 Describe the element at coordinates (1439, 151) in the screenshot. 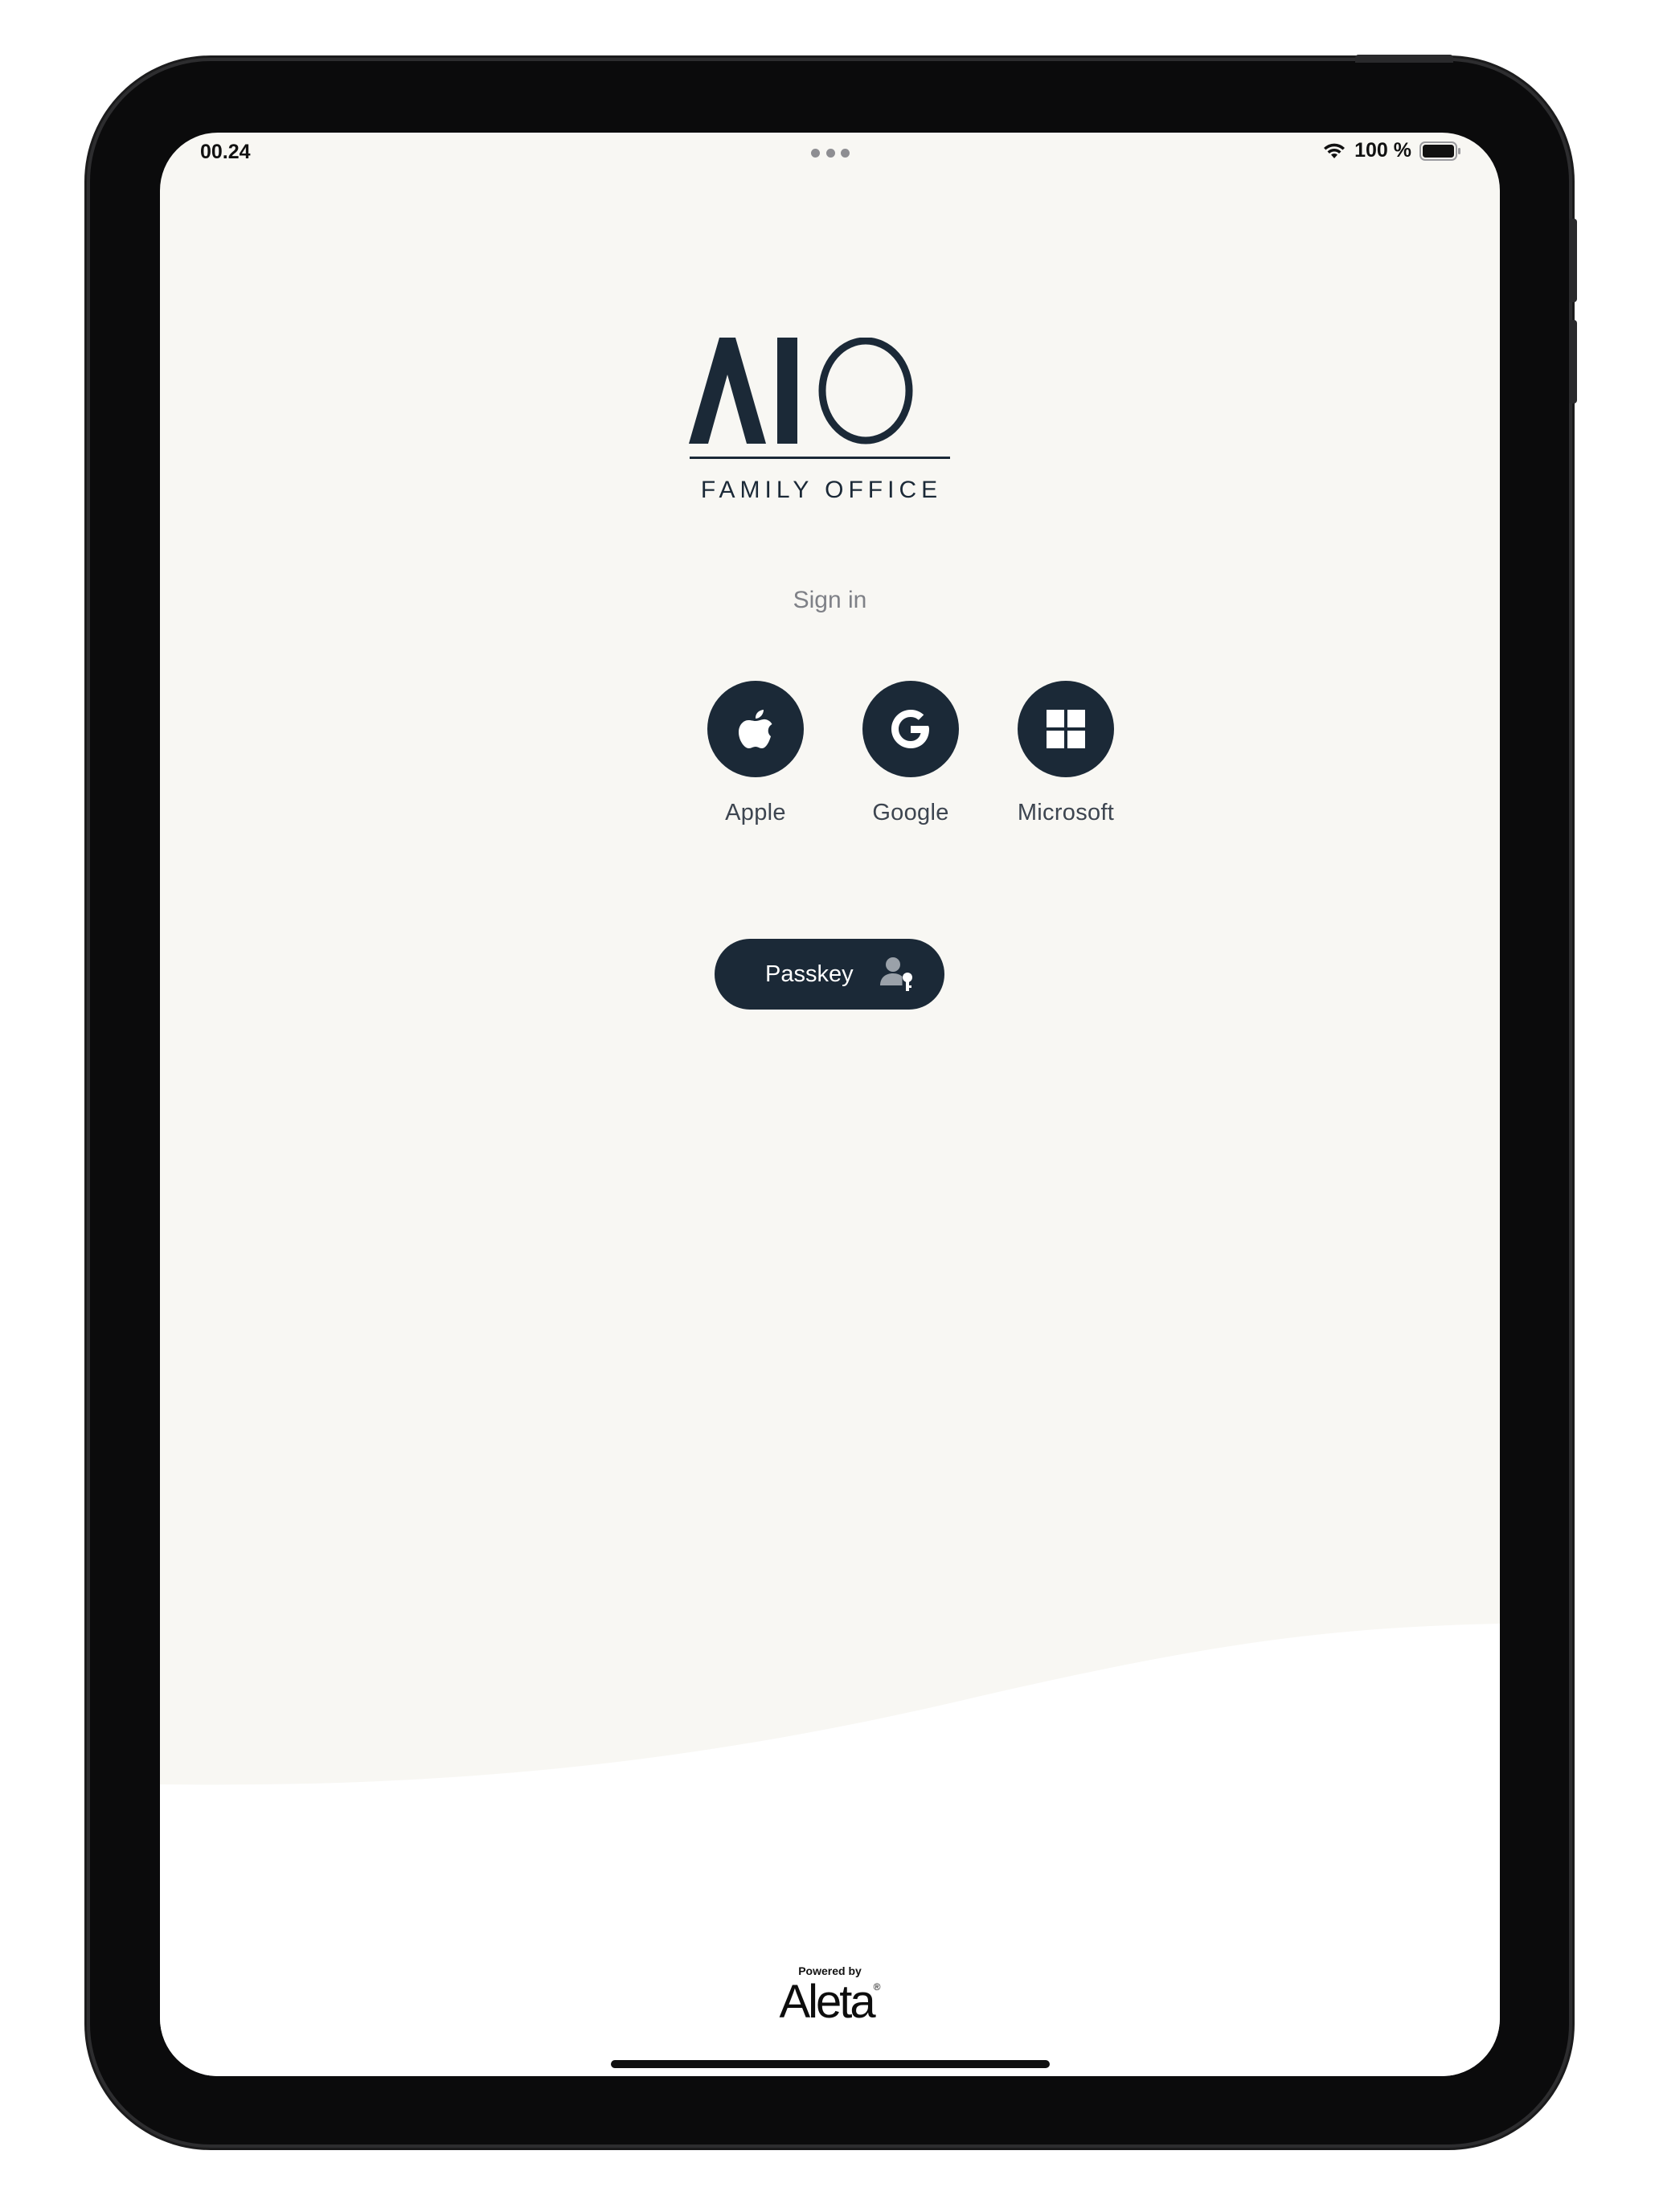

I see `battery-icon` at that location.